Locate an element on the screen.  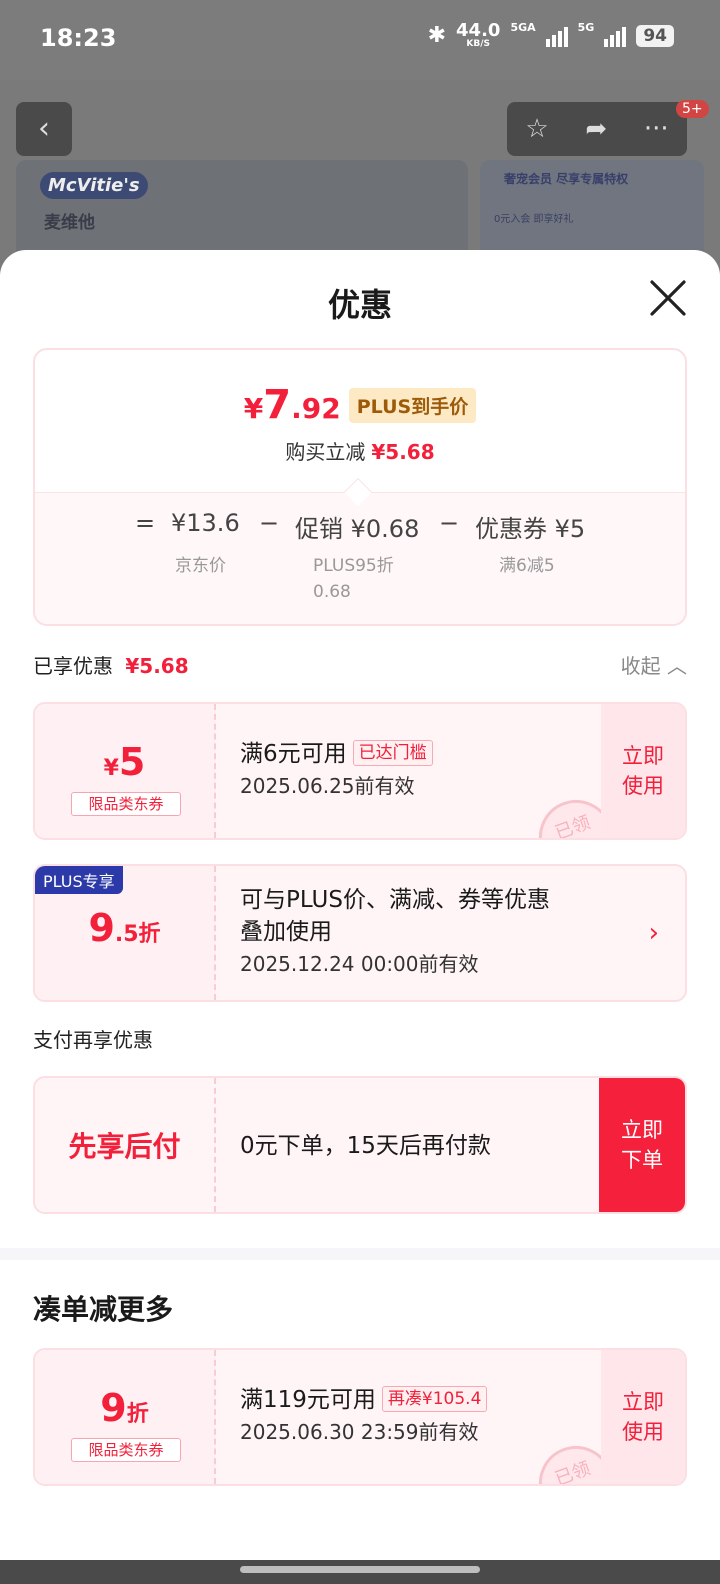
enjoyed-label: 已享优惠 is located at coordinates (73, 666).